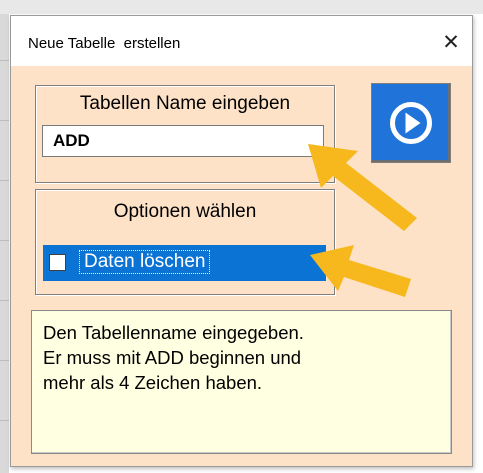 The image size is (483, 473). I want to click on run-button, so click(411, 123).